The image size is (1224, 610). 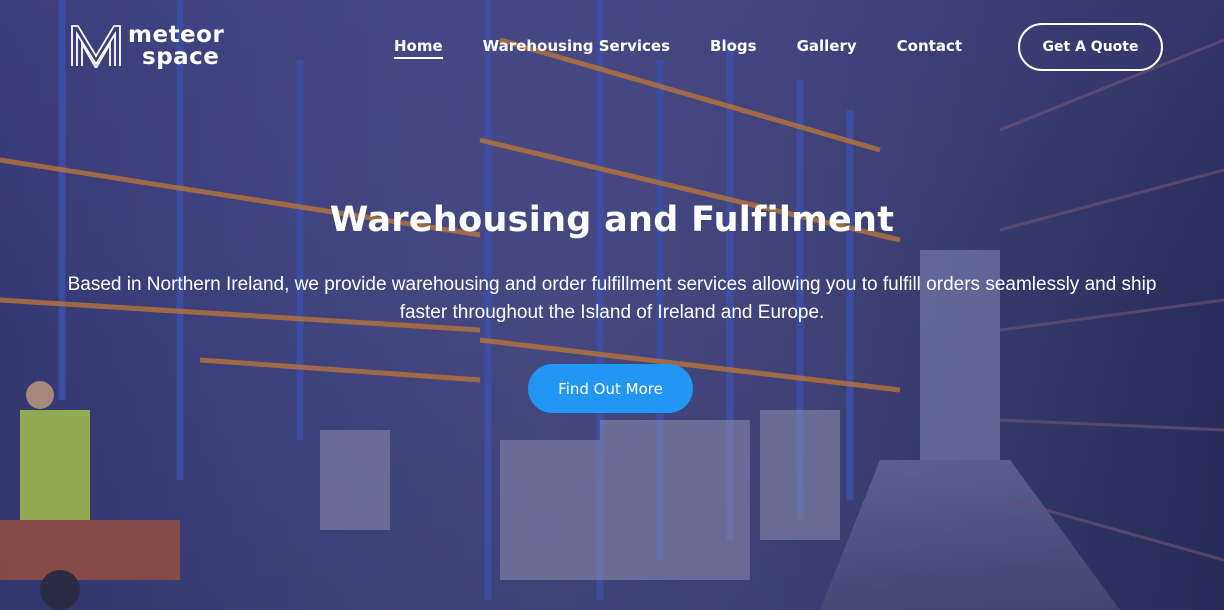 I want to click on nav-gallery: Gallery, so click(x=827, y=48).